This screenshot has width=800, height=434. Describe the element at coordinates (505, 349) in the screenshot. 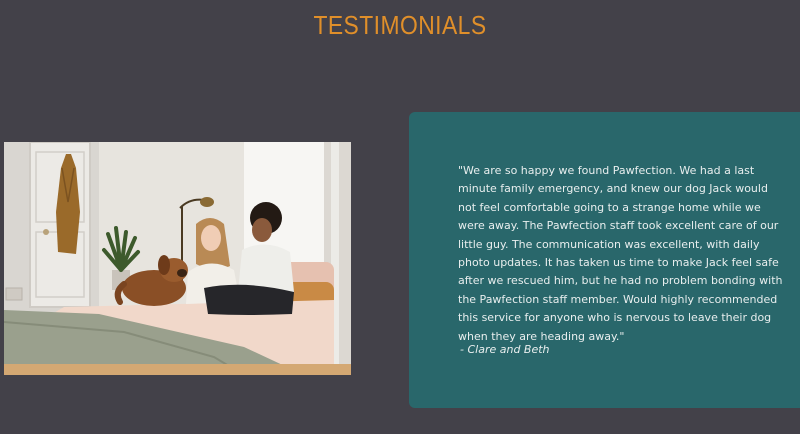

I see `testimonial-author: - Clare and Beth` at that location.